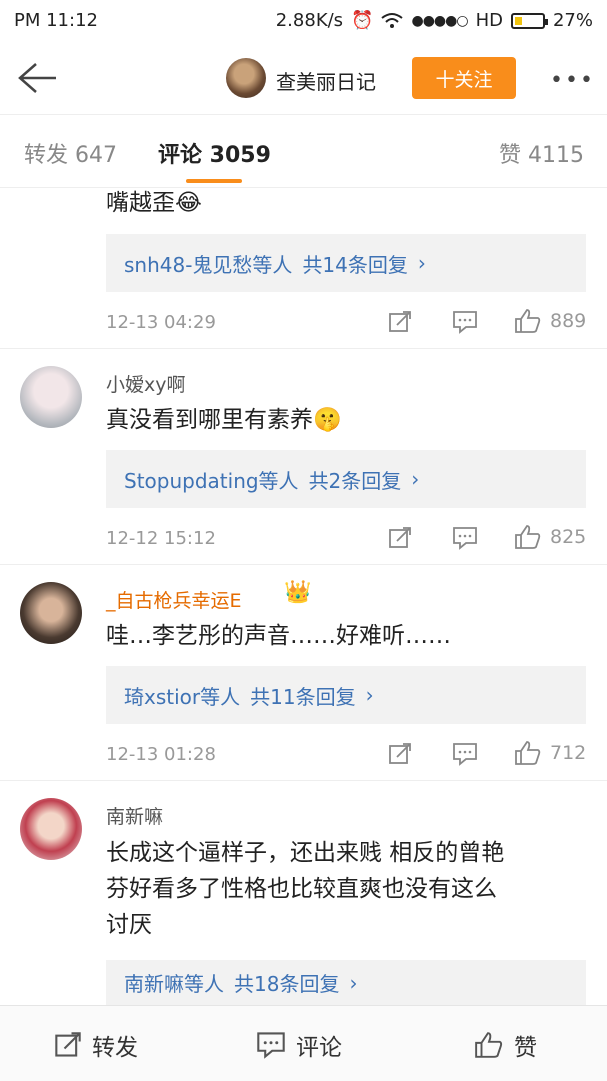 The width and height of the screenshot is (607, 1081). What do you see at coordinates (568, 753) in the screenshot?
I see `like-count: 712` at bounding box center [568, 753].